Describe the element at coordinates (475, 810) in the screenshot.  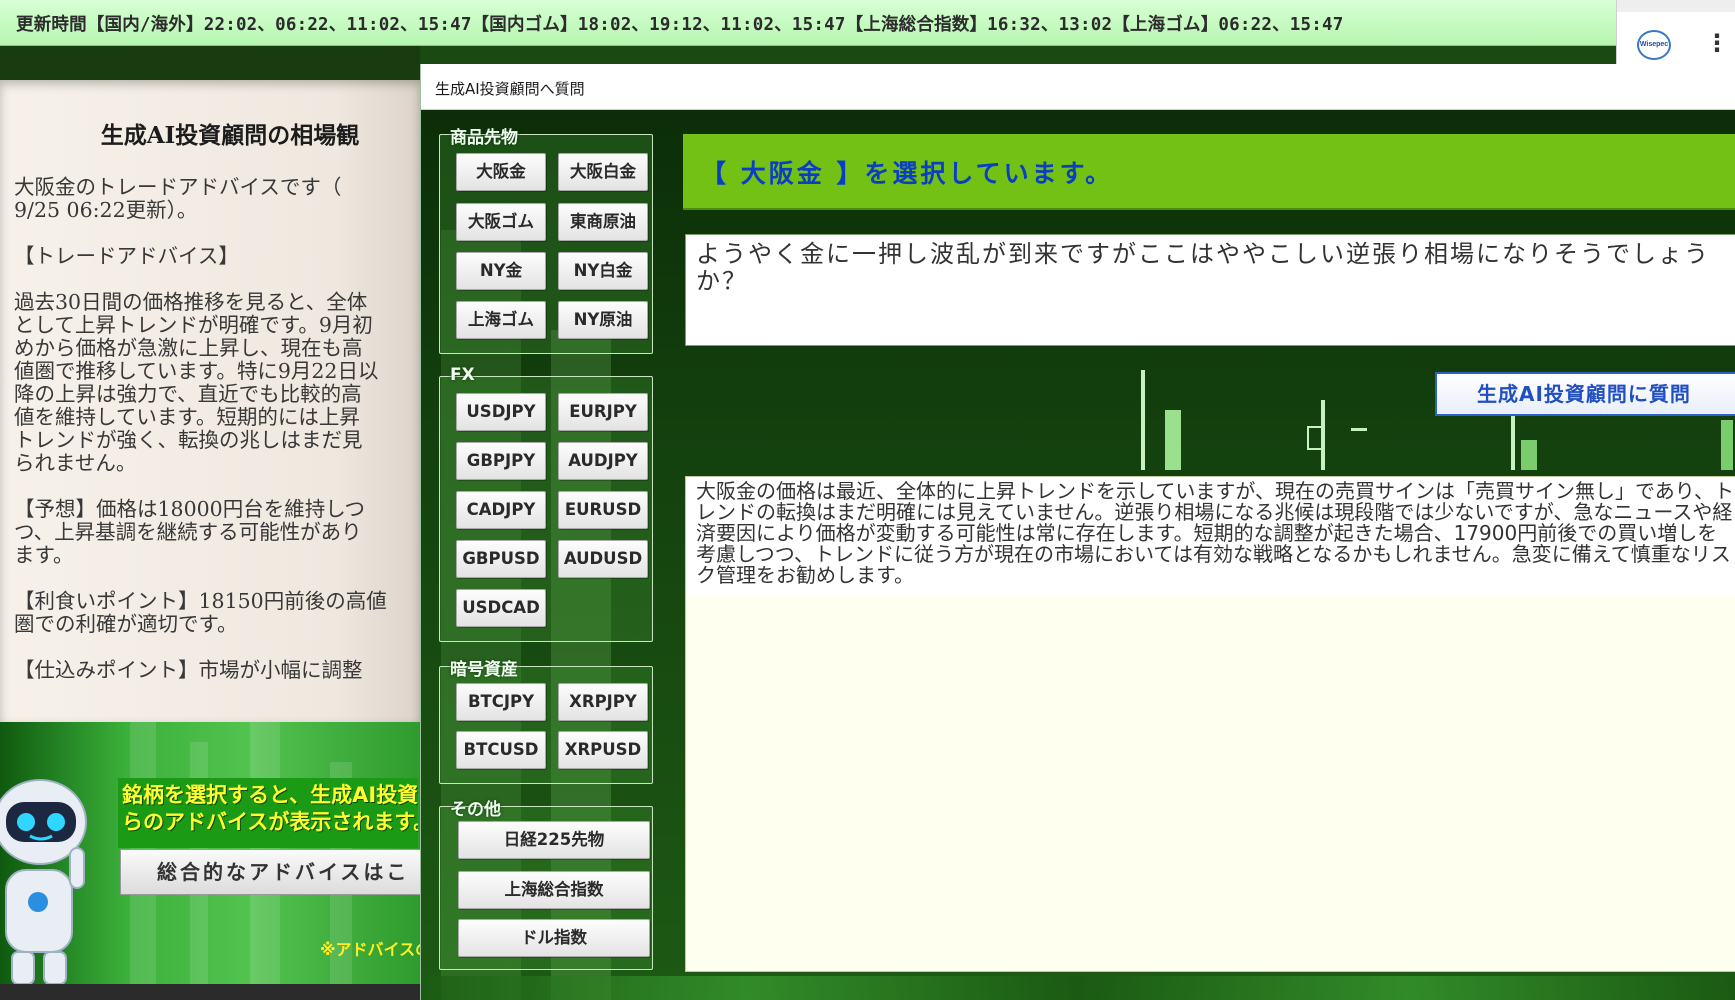
I see `other-group-title: その他` at that location.